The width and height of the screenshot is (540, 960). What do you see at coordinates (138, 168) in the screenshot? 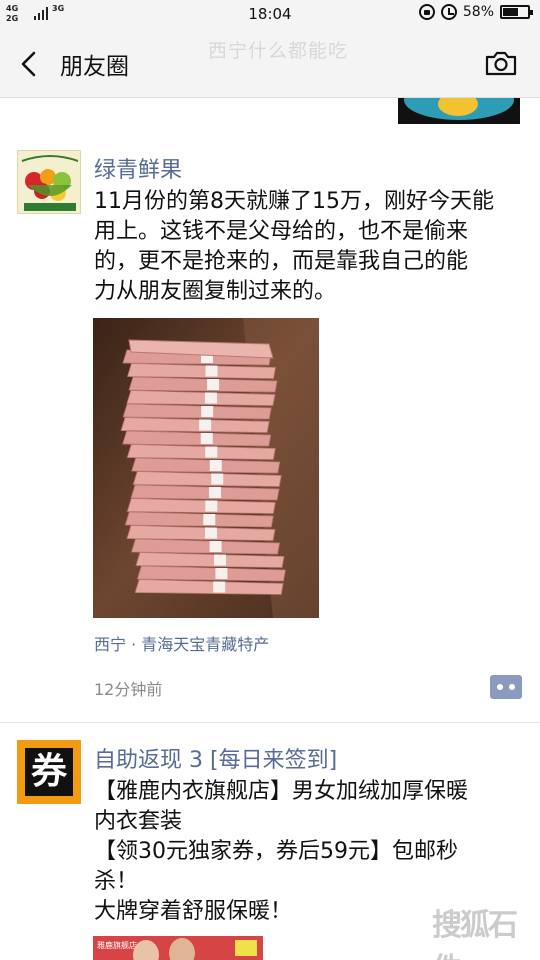
I see `post-author: 绿青鲜果` at bounding box center [138, 168].